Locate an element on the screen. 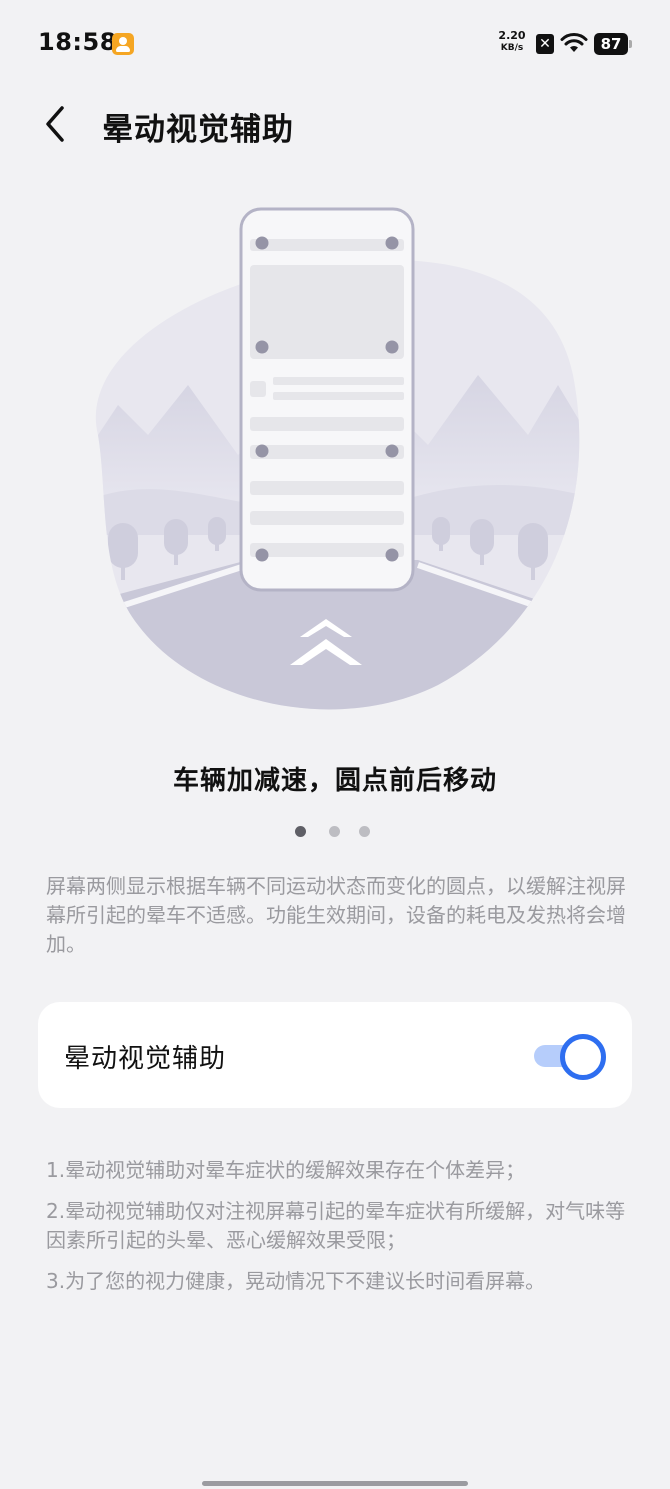 The image size is (670, 1489). back-arrow-icon is located at coordinates (55, 124).